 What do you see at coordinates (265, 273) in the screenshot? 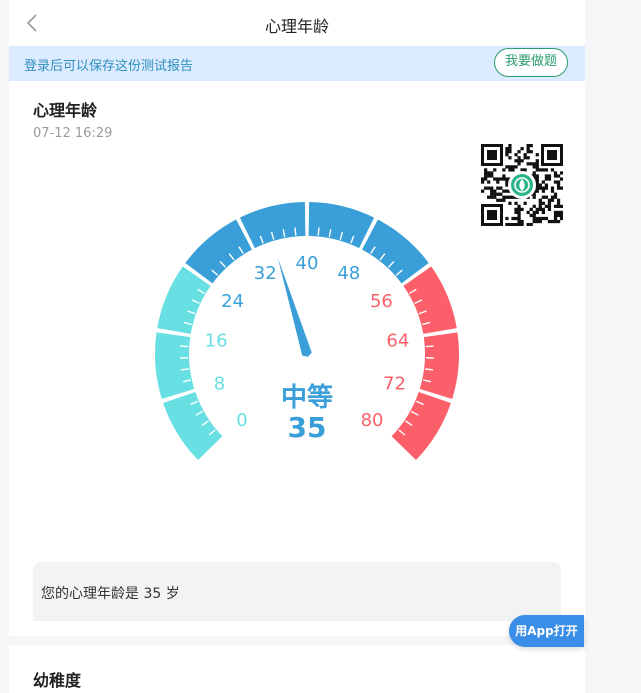
I see `gauge-tick-label: 32` at bounding box center [265, 273].